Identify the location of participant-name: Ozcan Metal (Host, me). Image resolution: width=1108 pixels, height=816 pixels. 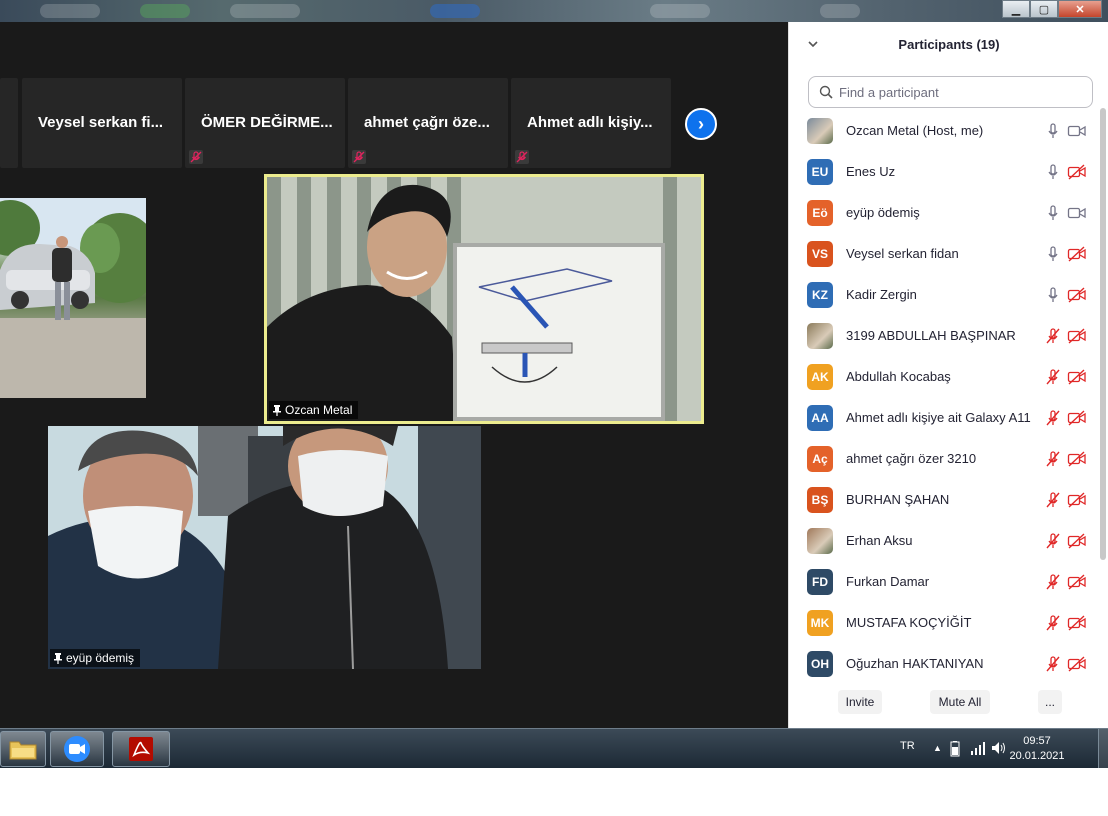
(915, 130).